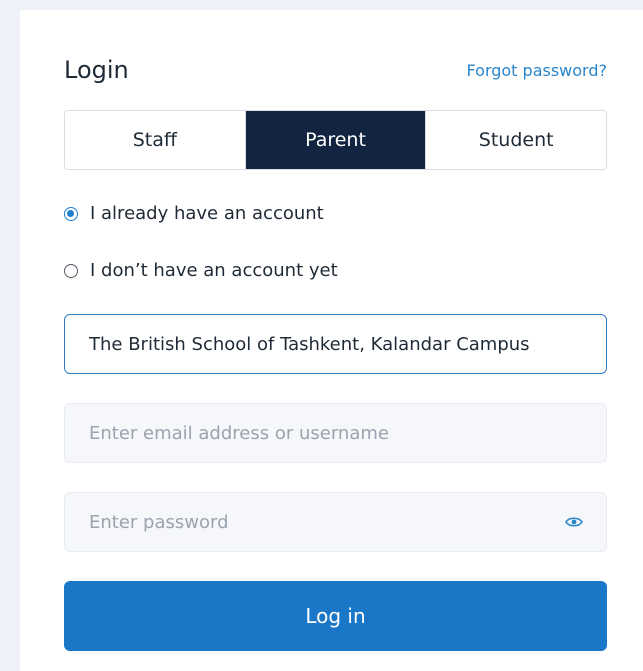 This screenshot has width=643, height=671. I want to click on radio-unchecked-icon, so click(71, 270).